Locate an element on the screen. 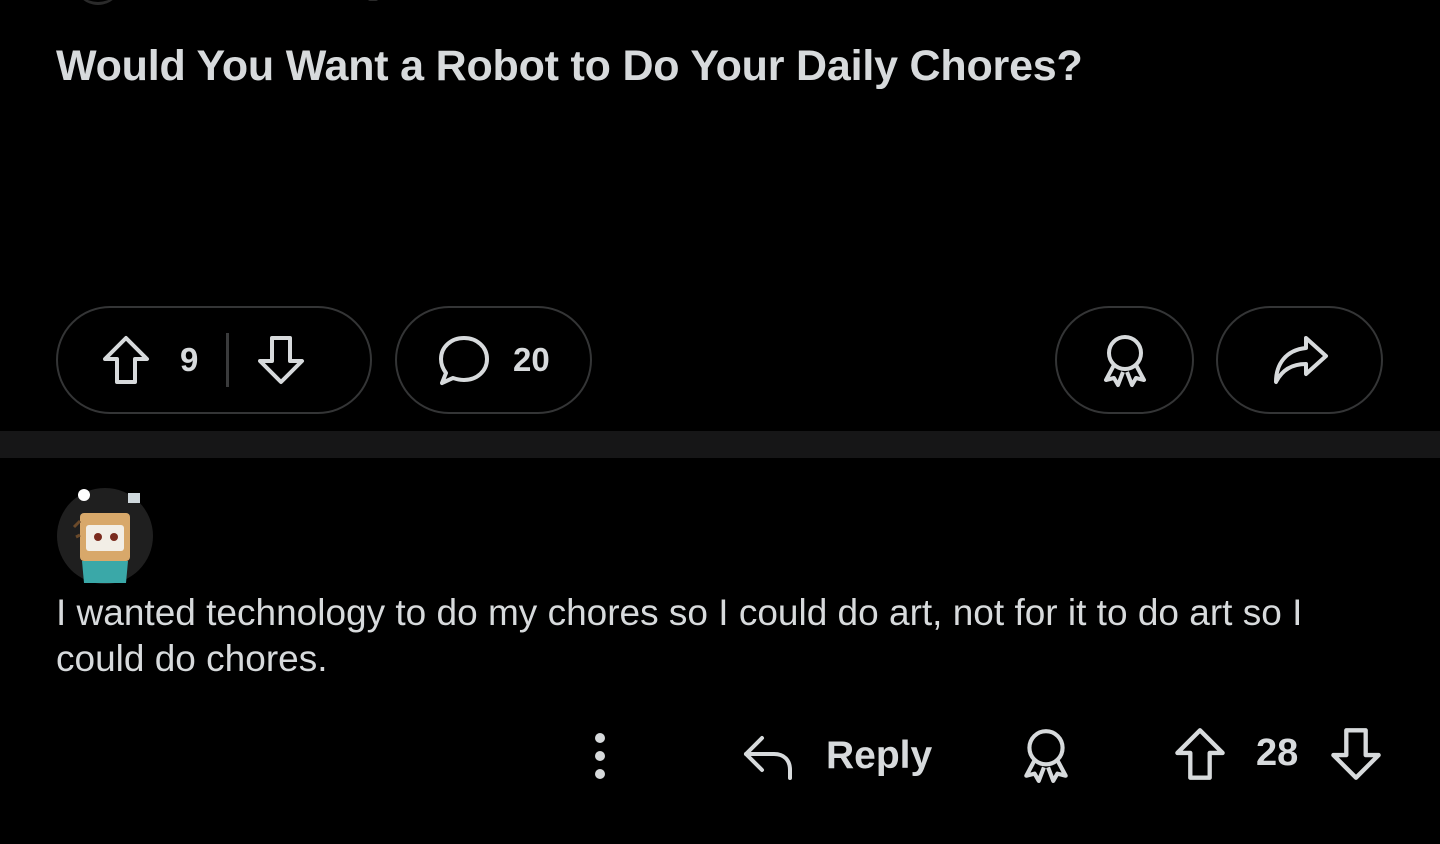  post-comments-button: 20 is located at coordinates (493, 360).